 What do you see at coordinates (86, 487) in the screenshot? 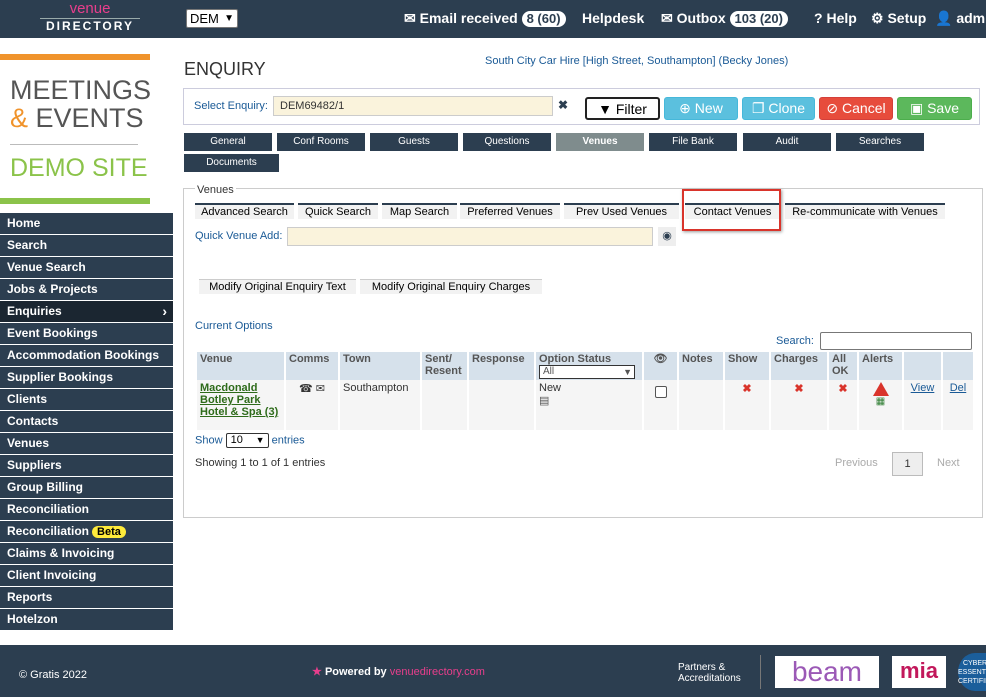
I see `sidebar-item-group-billing: Group Billing` at bounding box center [86, 487].